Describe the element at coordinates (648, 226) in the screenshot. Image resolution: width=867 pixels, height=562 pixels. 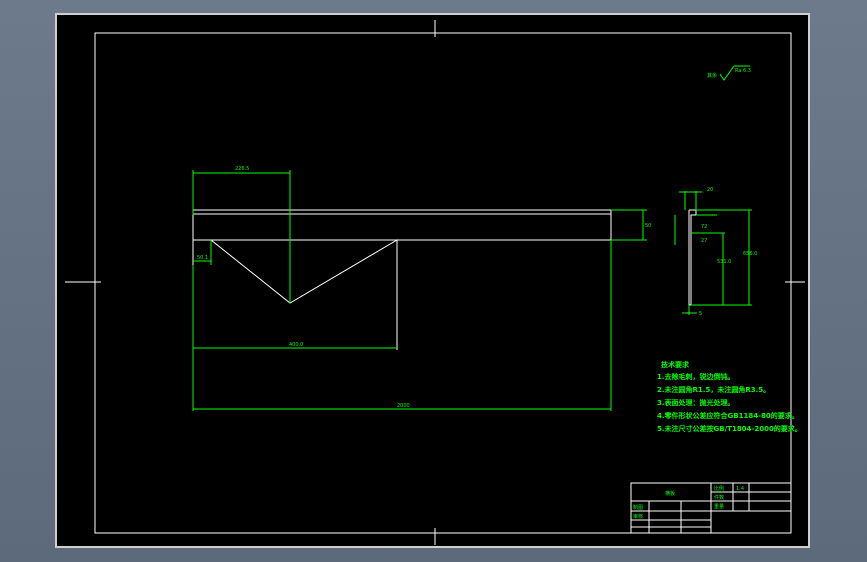
I see `dim-height-right: 50` at that location.